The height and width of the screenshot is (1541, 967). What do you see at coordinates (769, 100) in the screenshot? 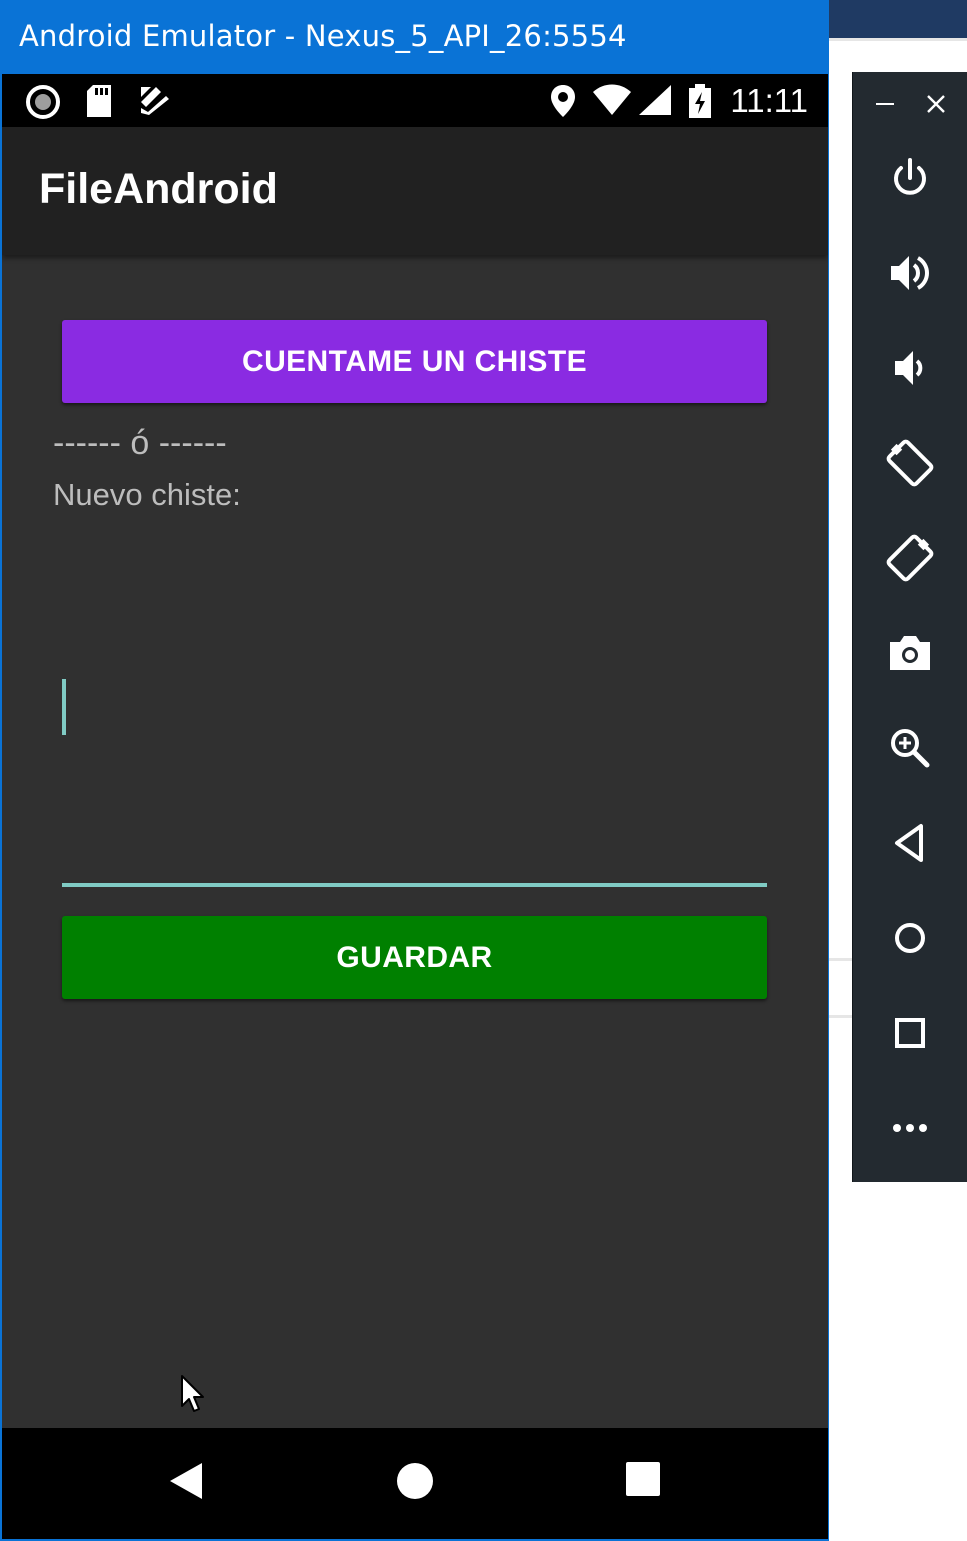
I see `status-time: 11:11` at bounding box center [769, 100].